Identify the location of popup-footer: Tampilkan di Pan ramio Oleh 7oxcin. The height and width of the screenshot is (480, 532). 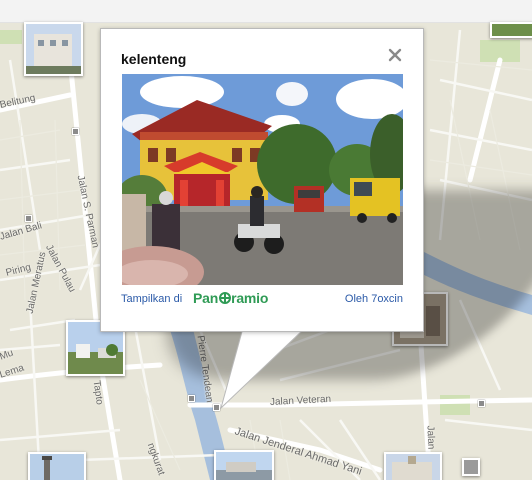
(262, 298).